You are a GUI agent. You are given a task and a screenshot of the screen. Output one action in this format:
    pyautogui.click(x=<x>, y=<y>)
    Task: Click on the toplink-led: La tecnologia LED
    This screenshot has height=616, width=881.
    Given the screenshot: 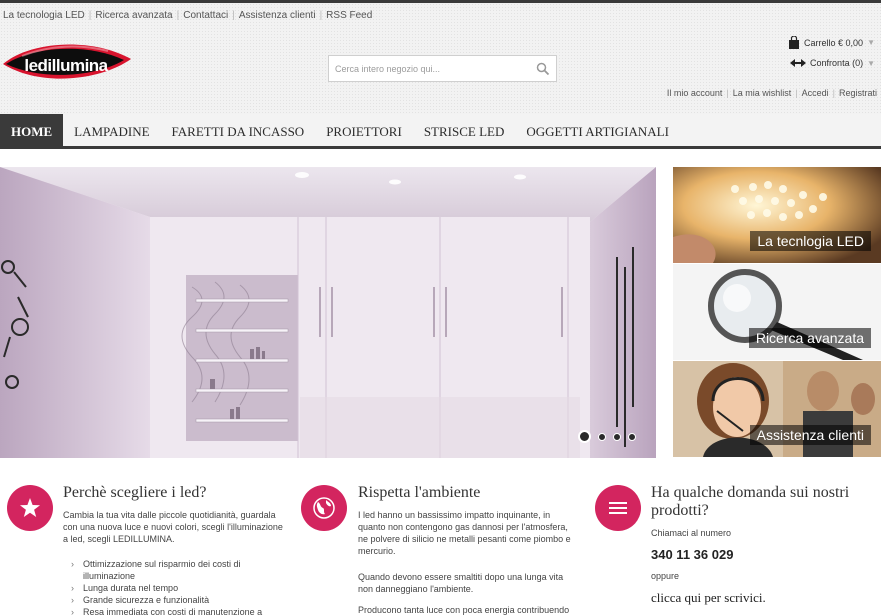 What is the action you would take?
    pyautogui.click(x=44, y=15)
    